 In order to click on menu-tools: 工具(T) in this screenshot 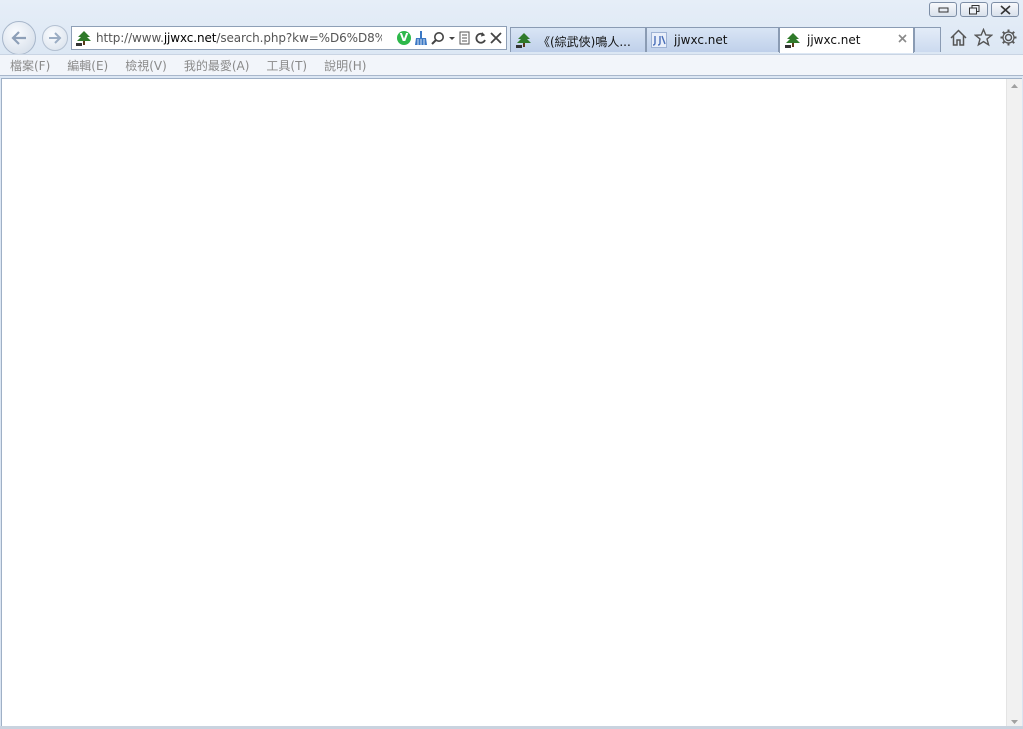, I will do `click(286, 65)`.